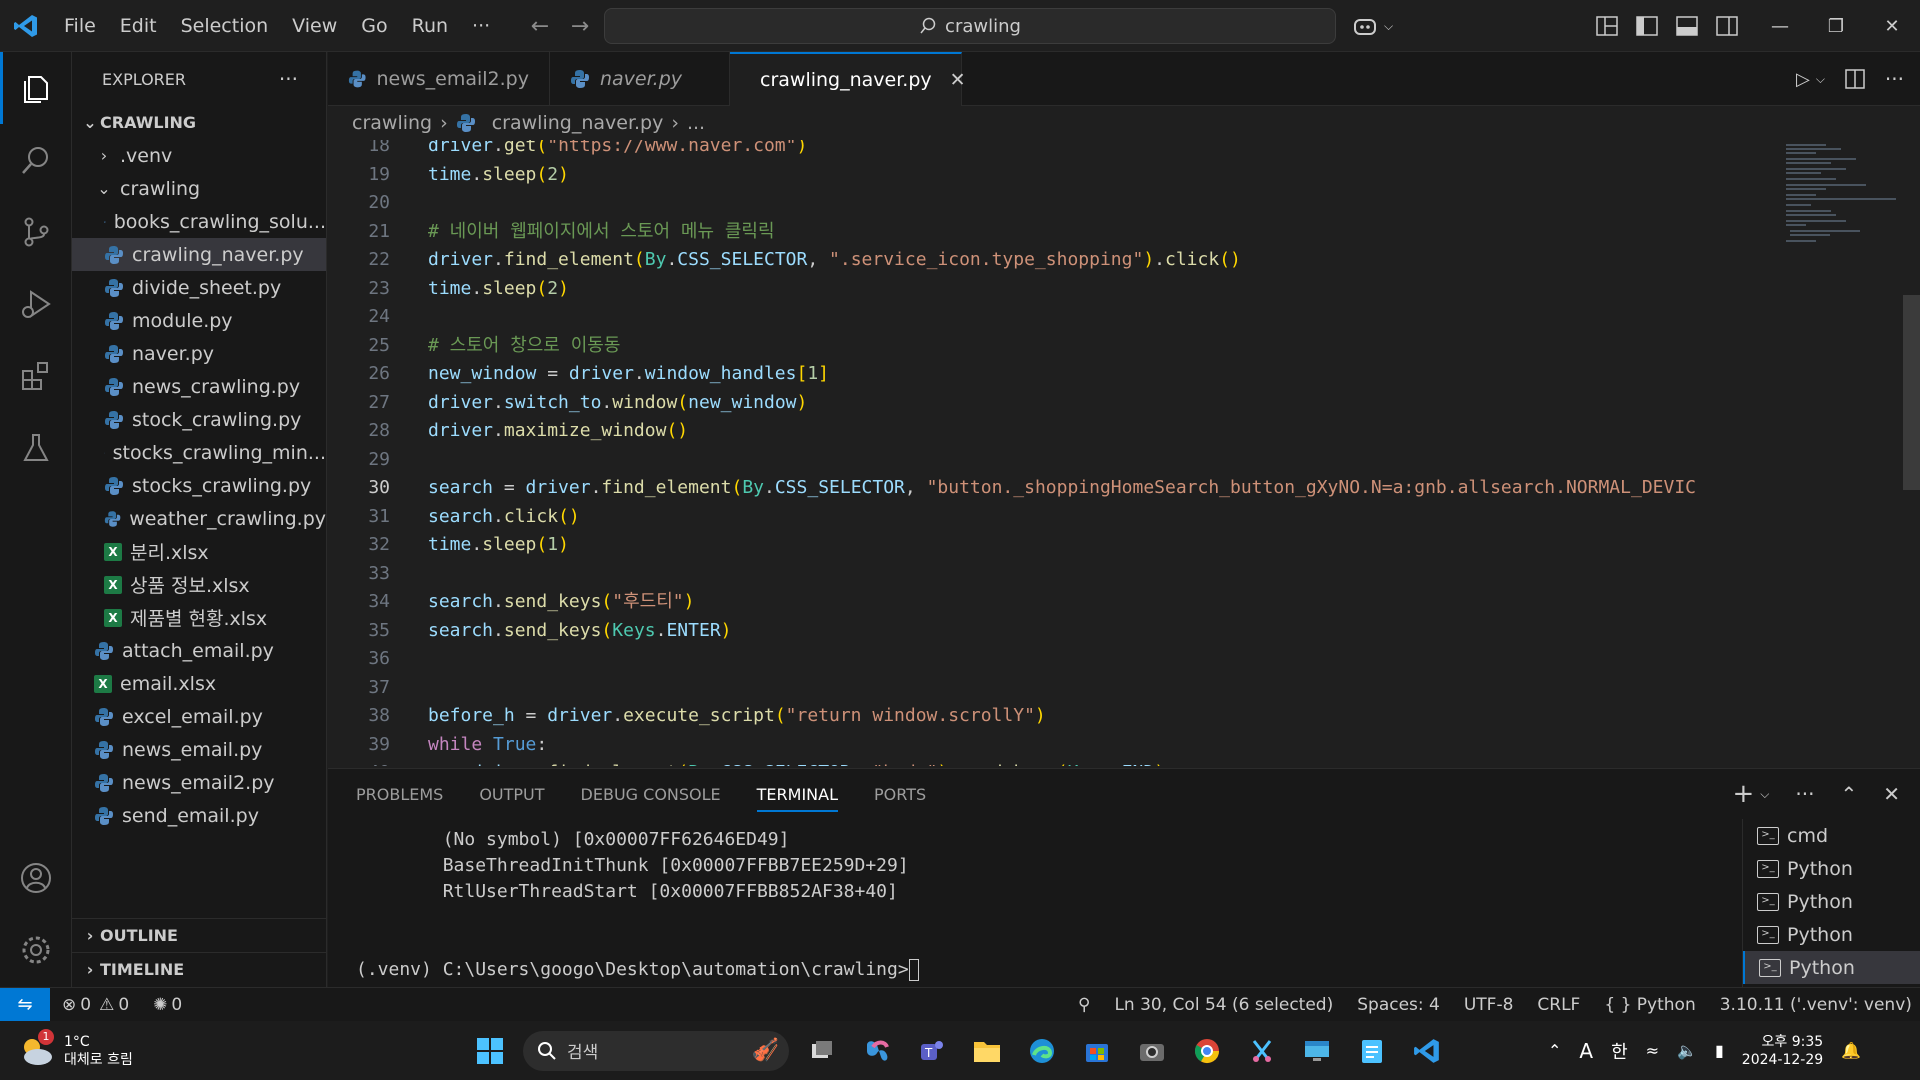 The width and height of the screenshot is (1920, 1080). What do you see at coordinates (392, 123) in the screenshot?
I see `breadcrumb-folder: crawling` at bounding box center [392, 123].